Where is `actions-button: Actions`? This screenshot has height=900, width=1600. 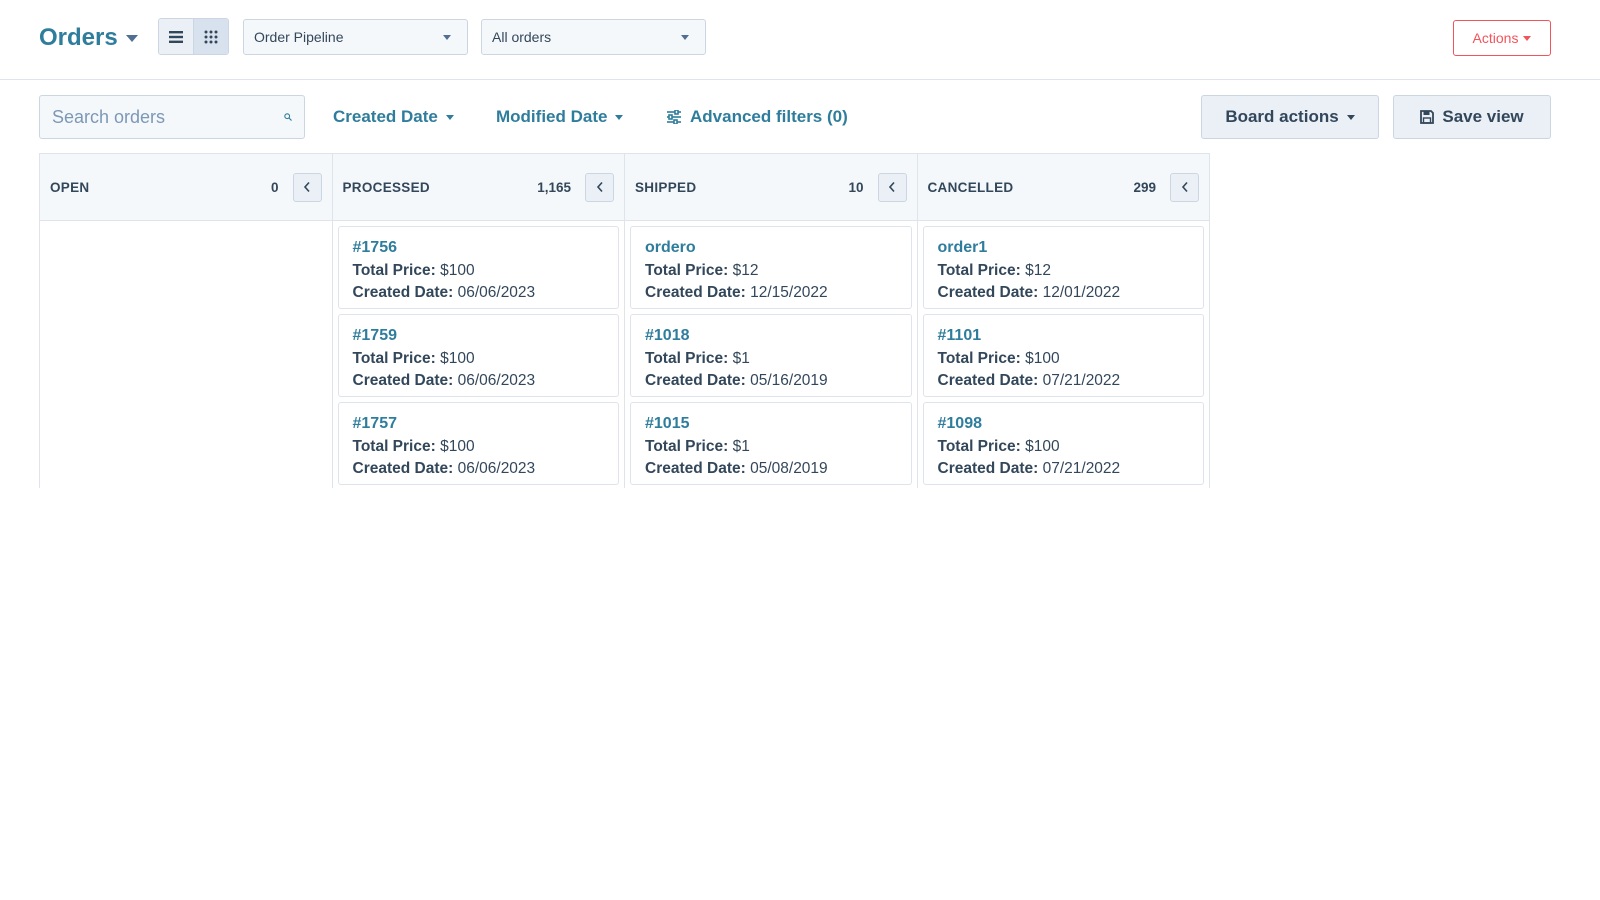
actions-button: Actions is located at coordinates (1502, 38).